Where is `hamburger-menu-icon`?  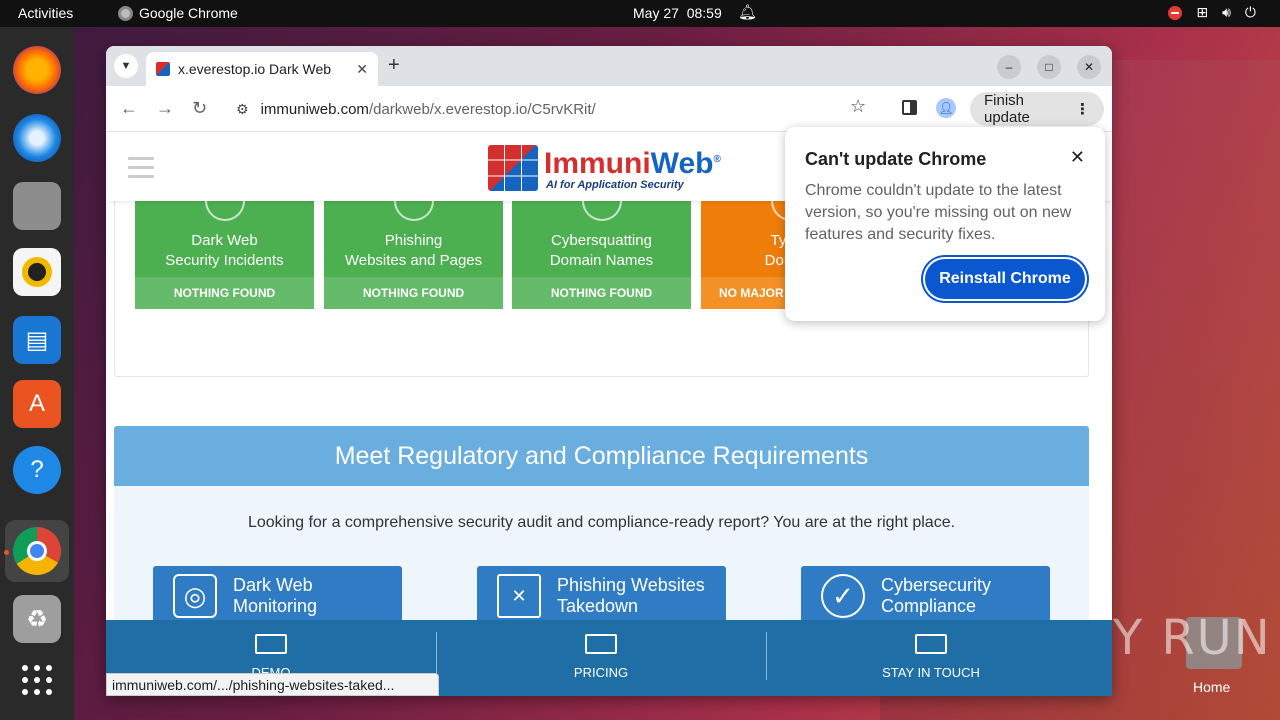
hamburger-menu-icon is located at coordinates (141, 170).